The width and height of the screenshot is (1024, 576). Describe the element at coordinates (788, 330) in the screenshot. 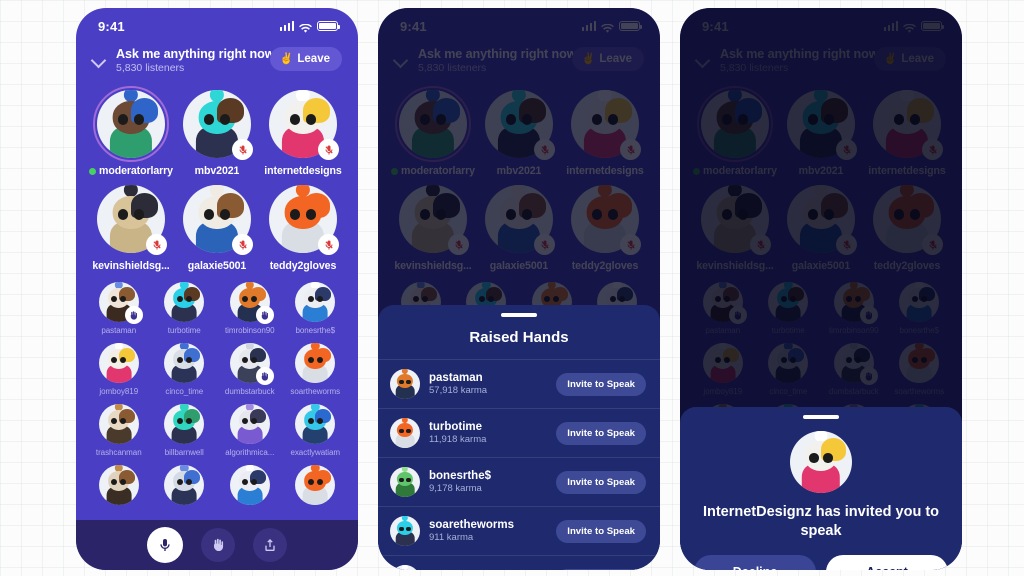

I see `listener-name: turbotime` at that location.